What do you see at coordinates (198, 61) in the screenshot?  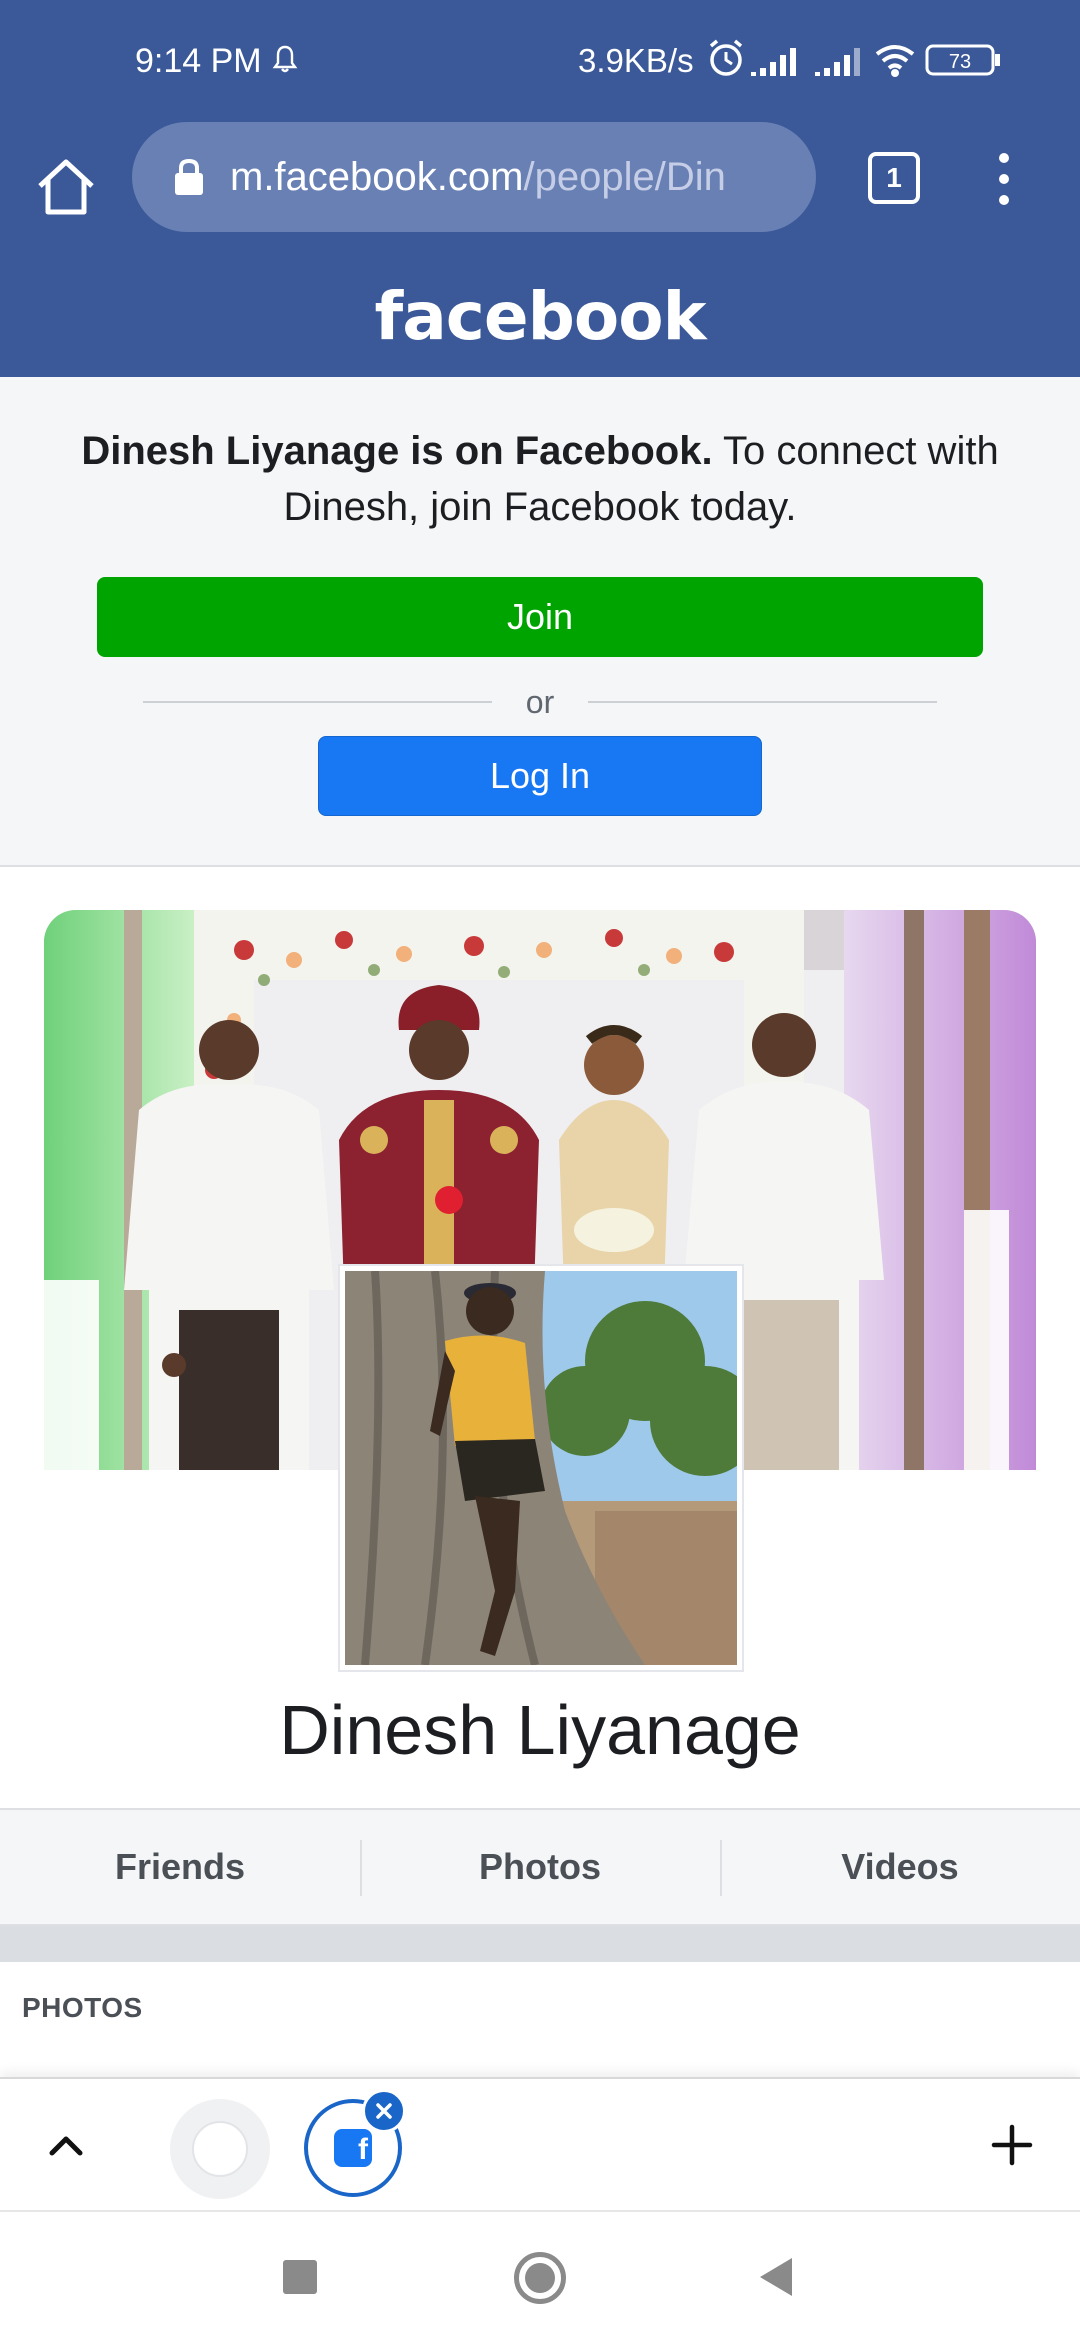 I see `status-time: 9:14 PM` at bounding box center [198, 61].